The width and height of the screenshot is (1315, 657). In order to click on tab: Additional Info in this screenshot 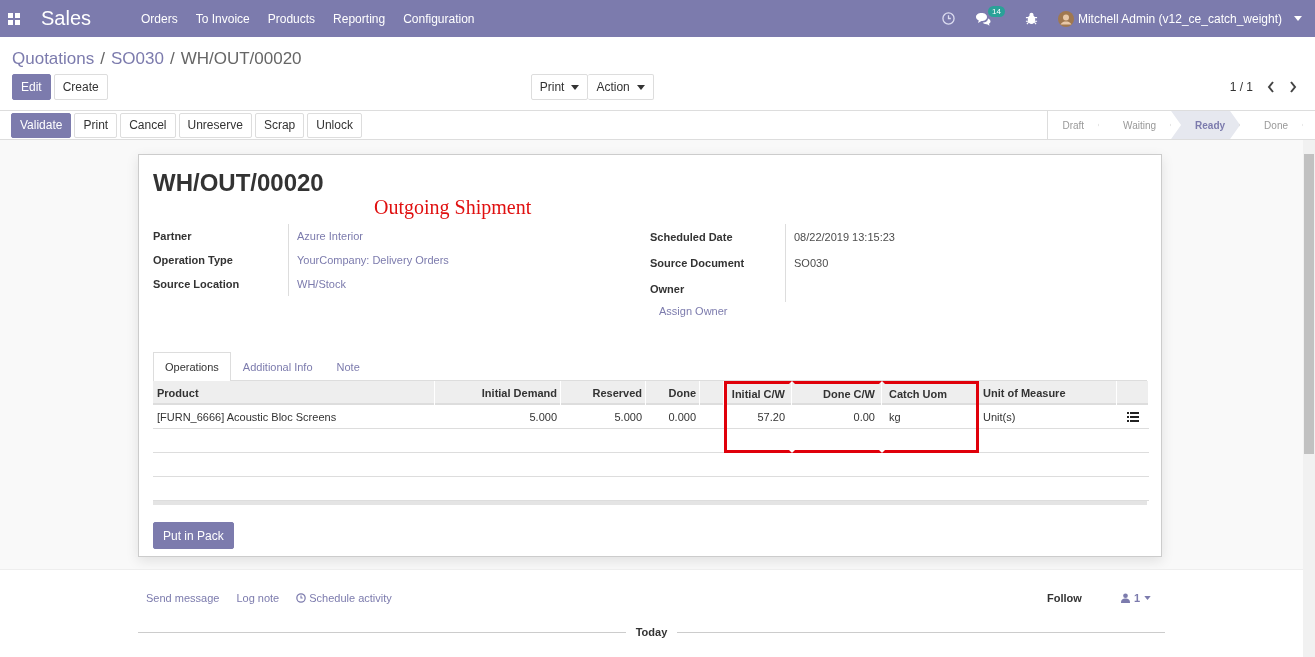, I will do `click(277, 366)`.